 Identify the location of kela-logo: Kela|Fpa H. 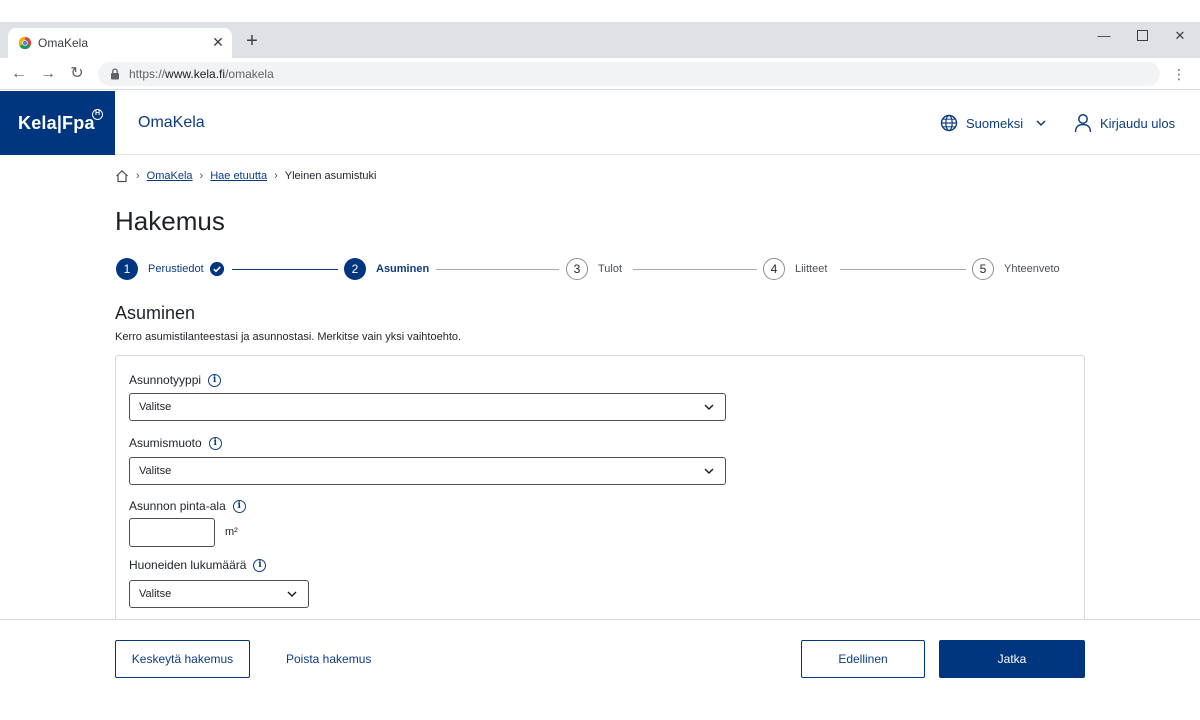
(57, 123).